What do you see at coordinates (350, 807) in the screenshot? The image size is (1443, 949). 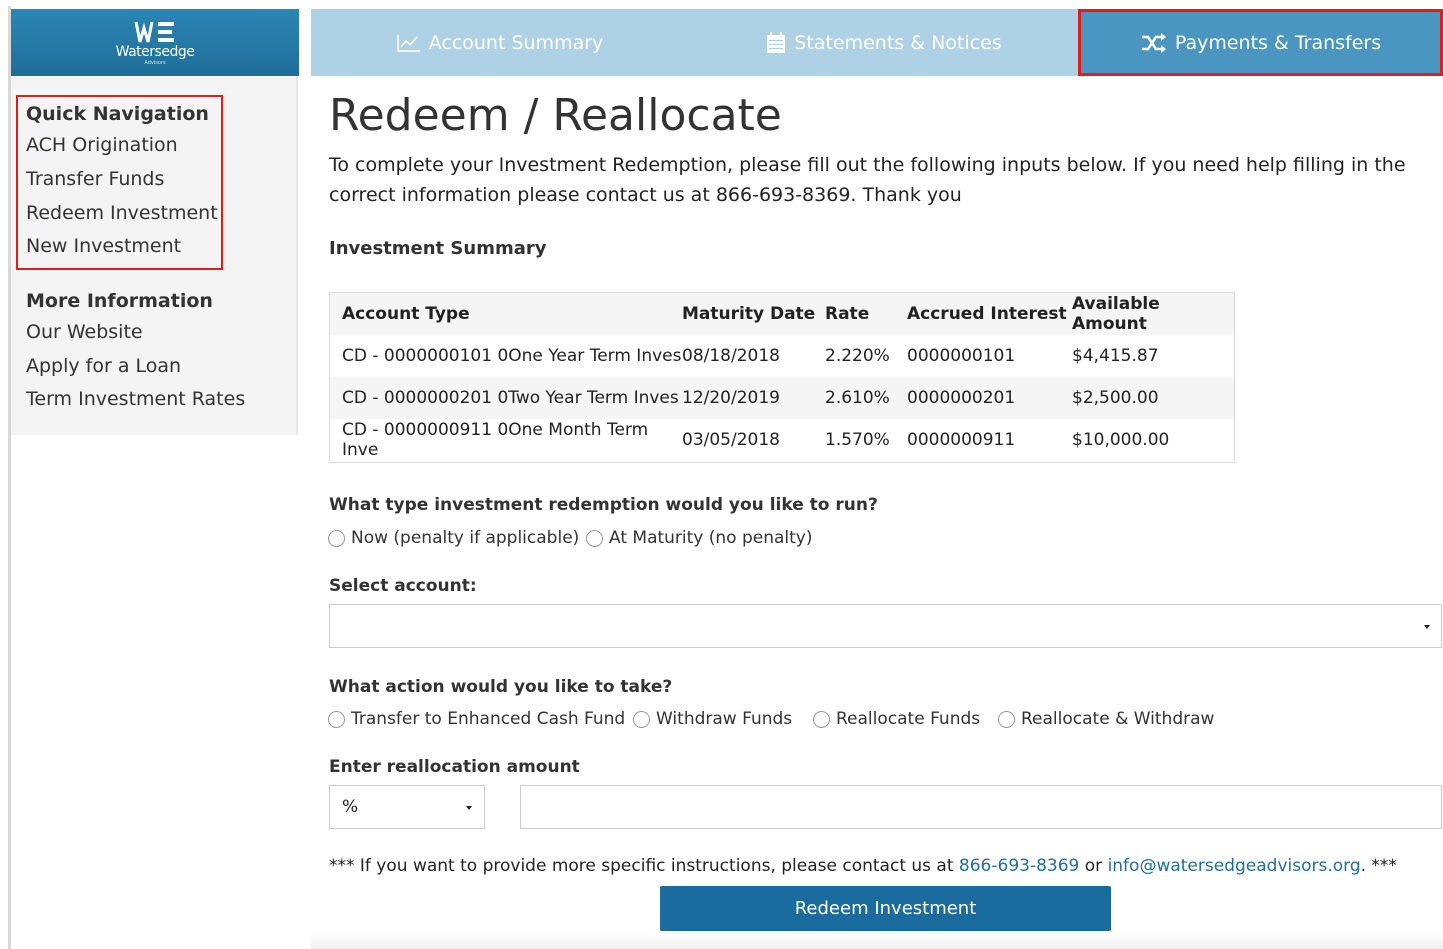 I see `amount-unit-value: %` at bounding box center [350, 807].